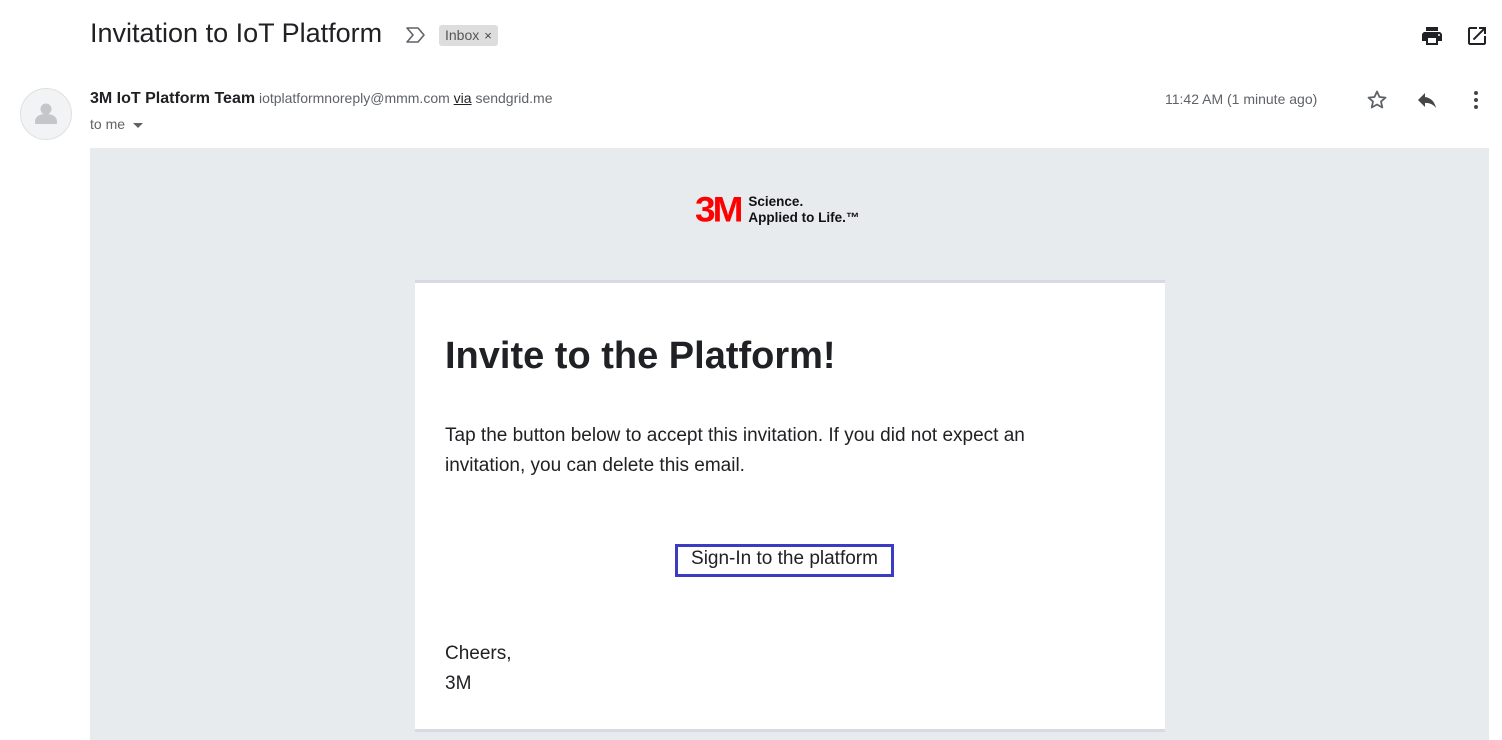  I want to click on more-vert-icon, so click(1476, 100).